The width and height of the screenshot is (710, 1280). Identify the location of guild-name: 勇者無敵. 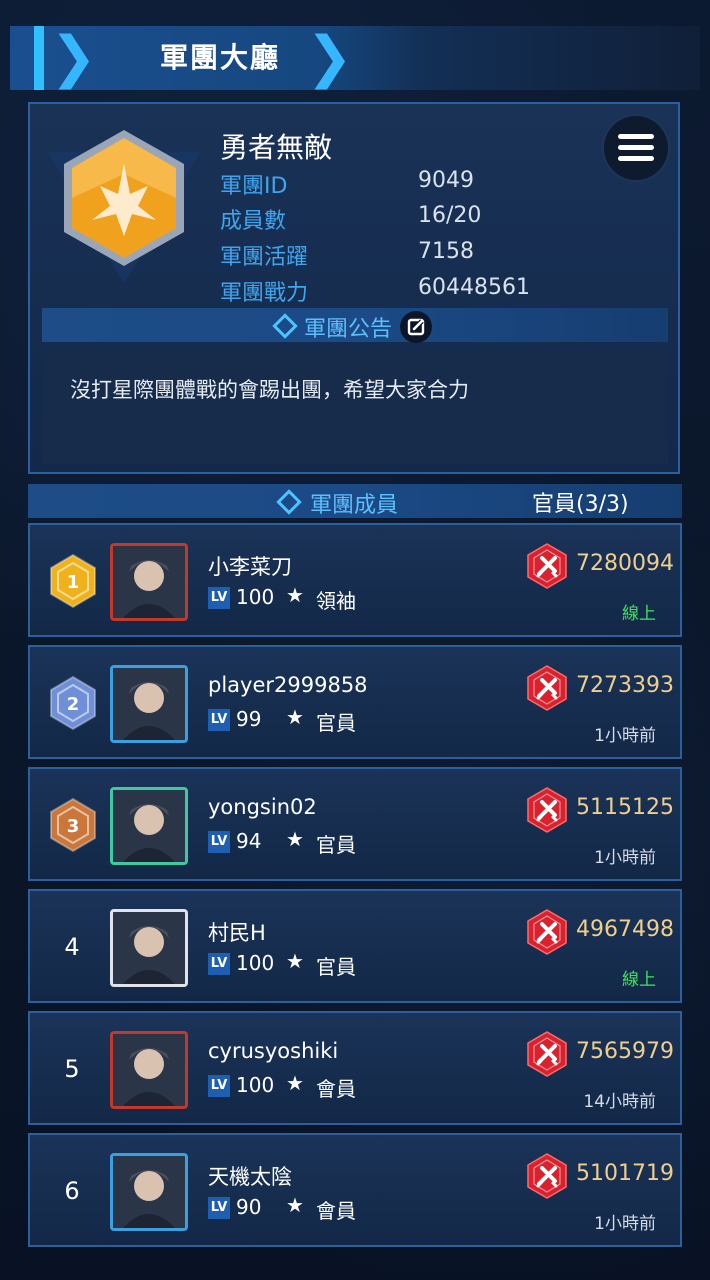
(276, 147).